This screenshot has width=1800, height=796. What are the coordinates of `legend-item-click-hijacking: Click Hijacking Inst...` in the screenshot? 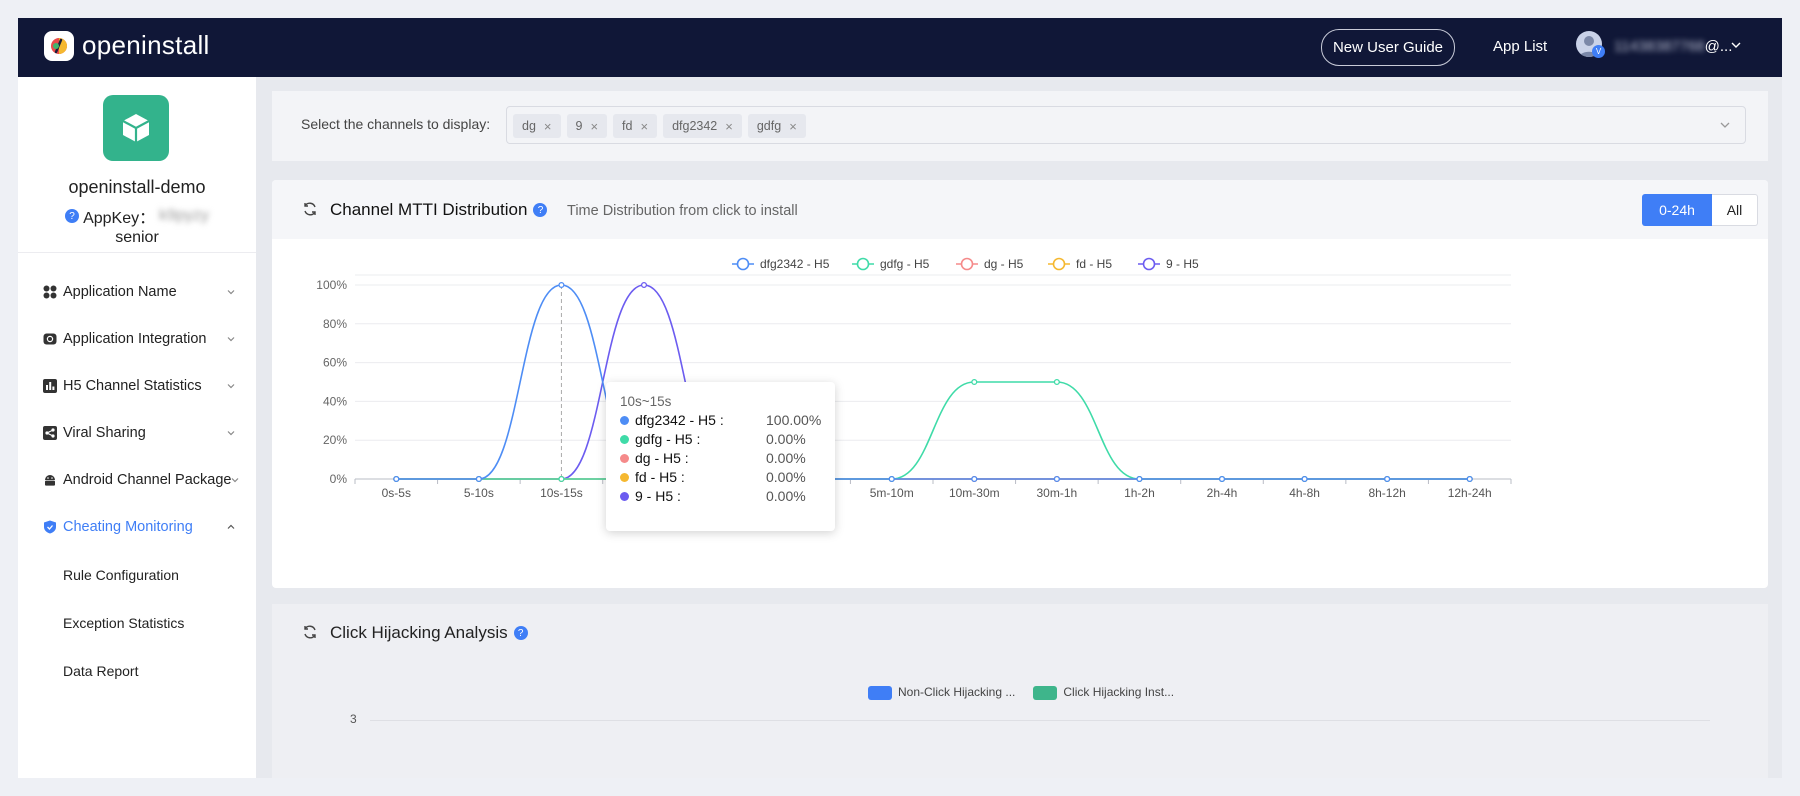 It's located at (1103, 692).